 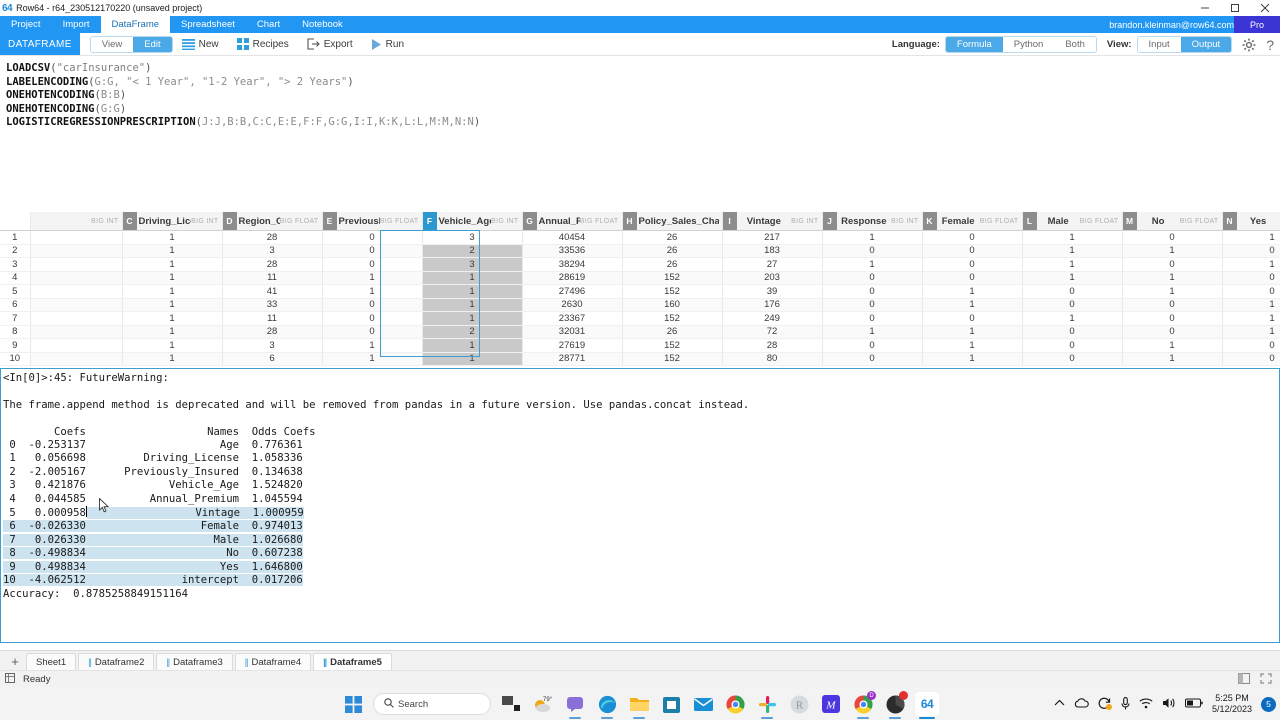 I want to click on menu-item-spreadsheet: Spreadsheet, so click(x=208, y=24).